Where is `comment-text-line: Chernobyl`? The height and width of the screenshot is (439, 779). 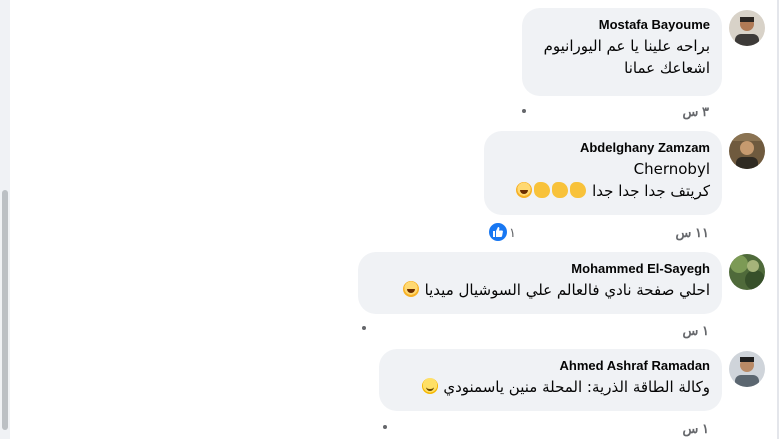
comment-text-line: Chernobyl is located at coordinates (671, 169).